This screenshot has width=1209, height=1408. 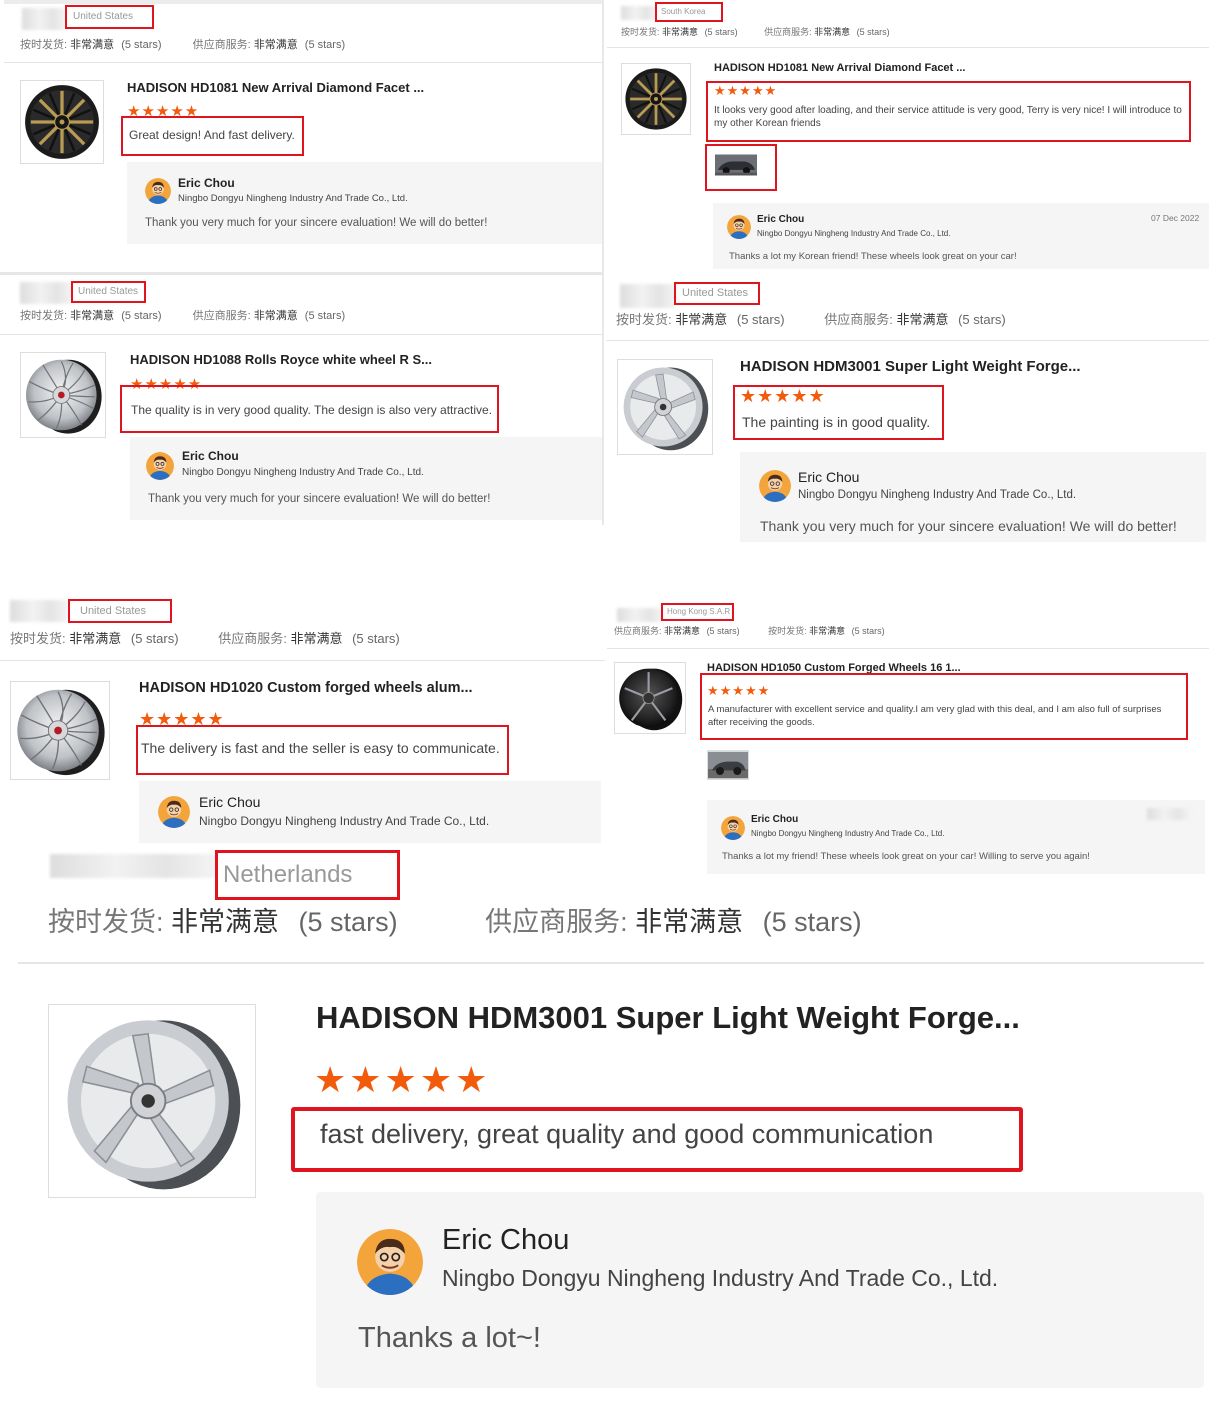 What do you see at coordinates (697, 612) in the screenshot?
I see `buyer-country: Hong Kong S.A.R` at bounding box center [697, 612].